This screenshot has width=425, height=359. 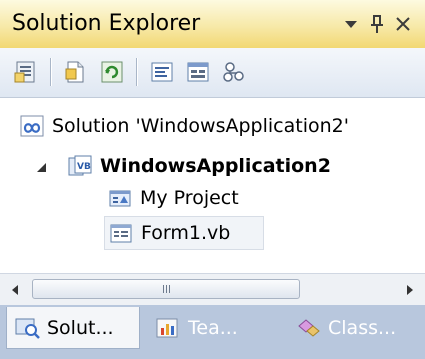 I want to click on tree-node-solution: Solution 'WindowsApplication2', so click(x=184, y=126).